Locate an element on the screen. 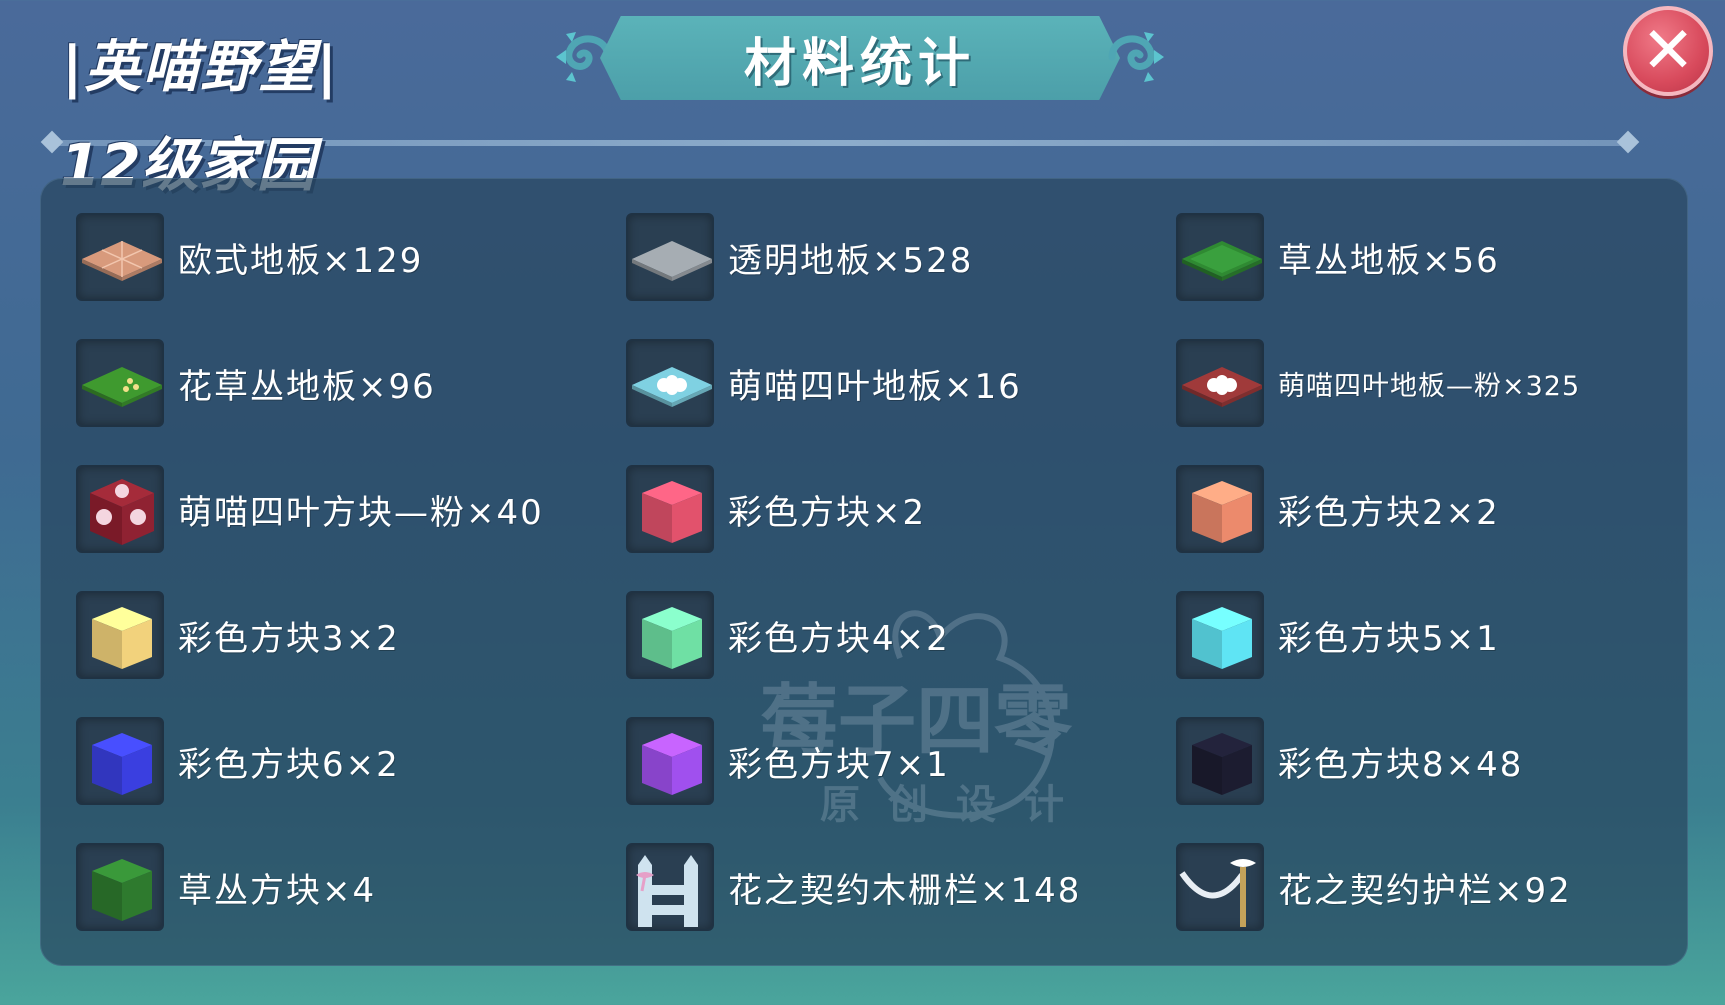 The image size is (1725, 1005). divider-right-diamond is located at coordinates (1628, 142).